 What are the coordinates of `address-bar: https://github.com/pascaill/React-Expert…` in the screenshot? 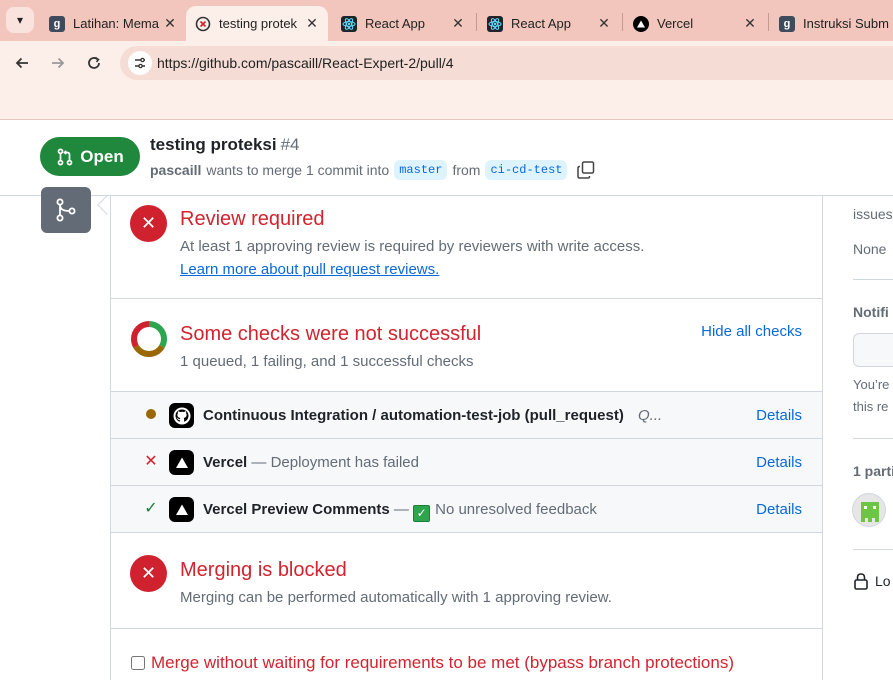 It's located at (506, 63).